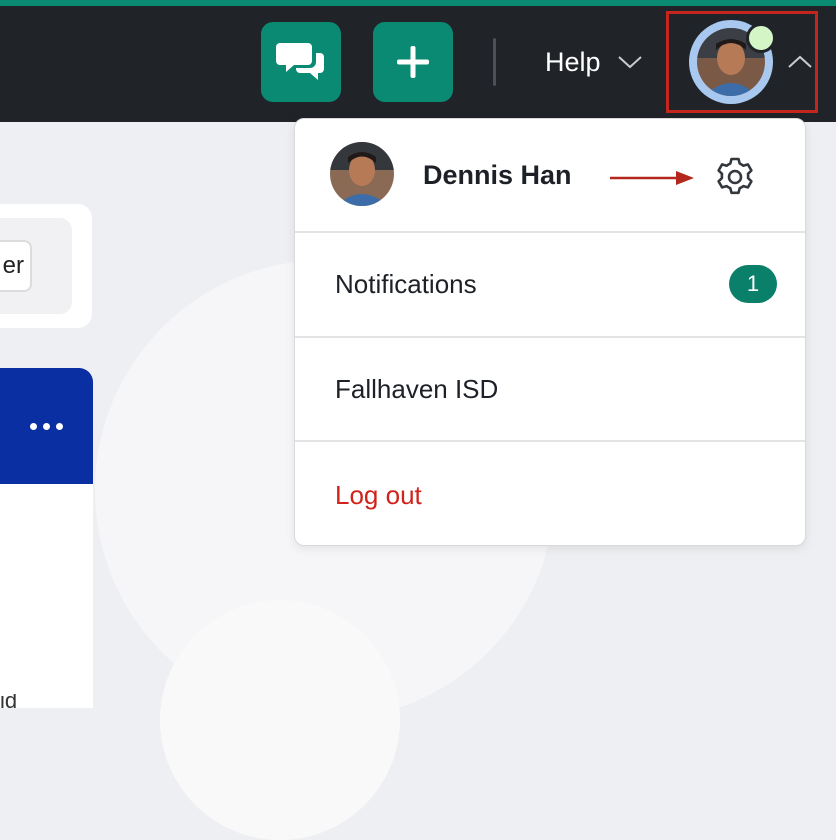  I want to click on accent-strip, so click(418, 3).